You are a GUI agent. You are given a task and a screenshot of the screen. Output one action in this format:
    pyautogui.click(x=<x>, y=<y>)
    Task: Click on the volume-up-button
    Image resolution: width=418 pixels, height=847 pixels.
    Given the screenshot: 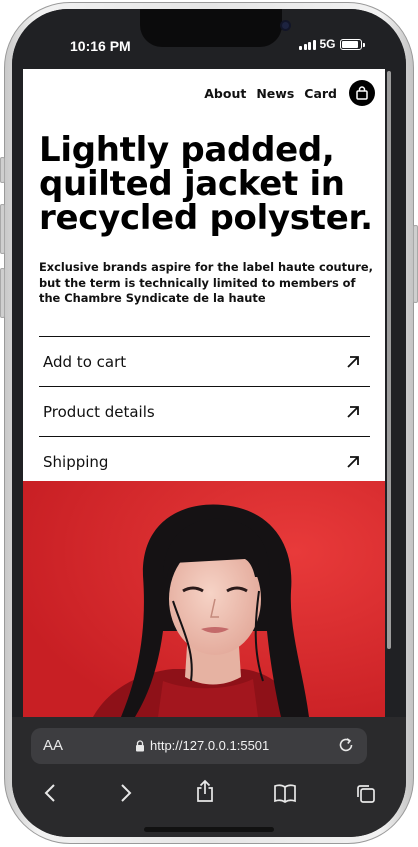 What is the action you would take?
    pyautogui.click(x=2, y=229)
    